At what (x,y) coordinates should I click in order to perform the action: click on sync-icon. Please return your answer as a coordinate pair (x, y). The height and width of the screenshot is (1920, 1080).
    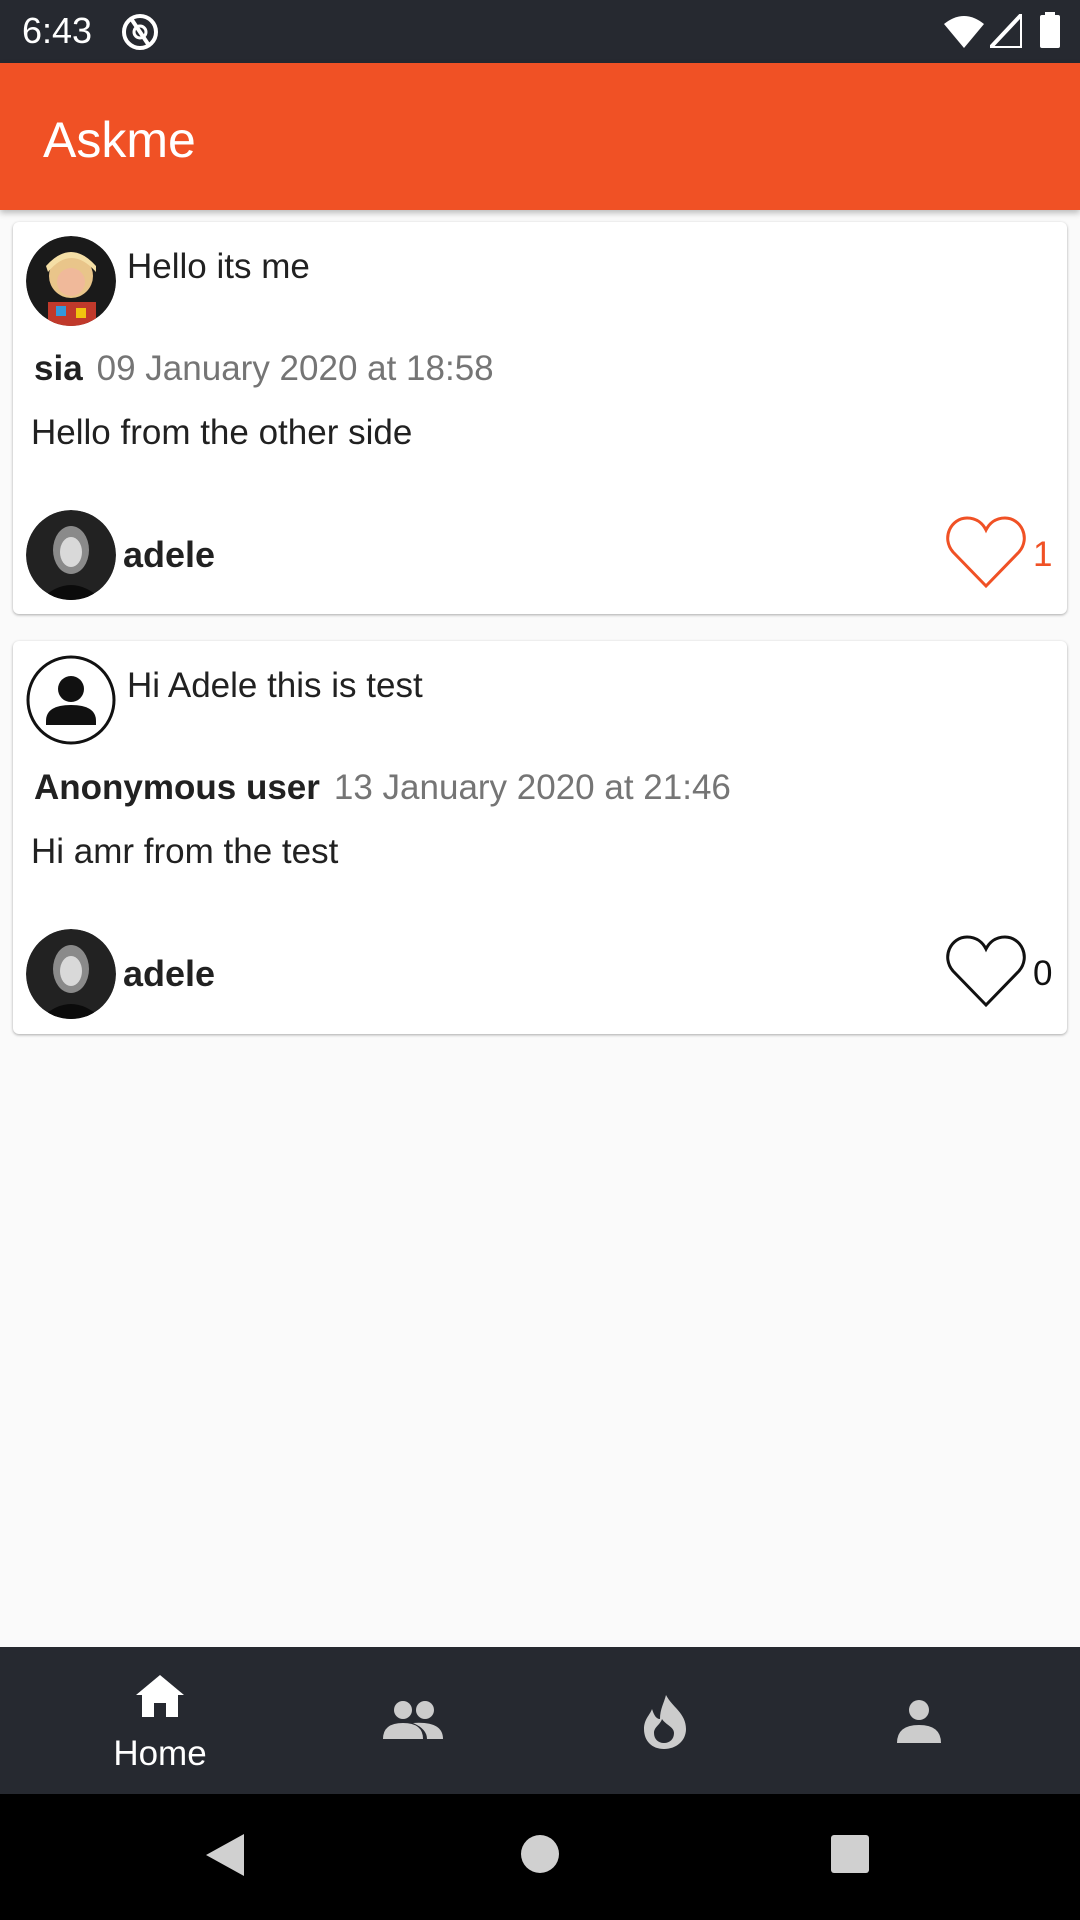
    Looking at the image, I should click on (140, 32).